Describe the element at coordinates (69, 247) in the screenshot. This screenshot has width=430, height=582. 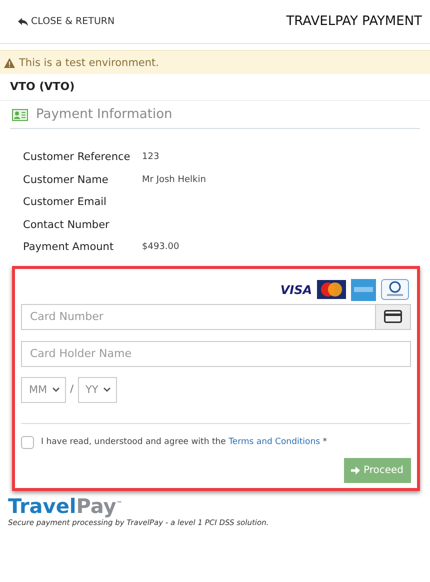
I see `detail-label: Payment Amount` at that location.